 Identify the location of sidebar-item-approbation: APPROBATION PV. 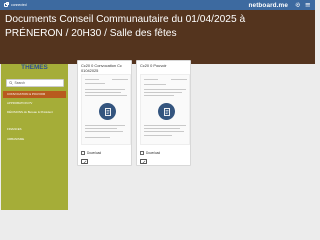
(36, 103).